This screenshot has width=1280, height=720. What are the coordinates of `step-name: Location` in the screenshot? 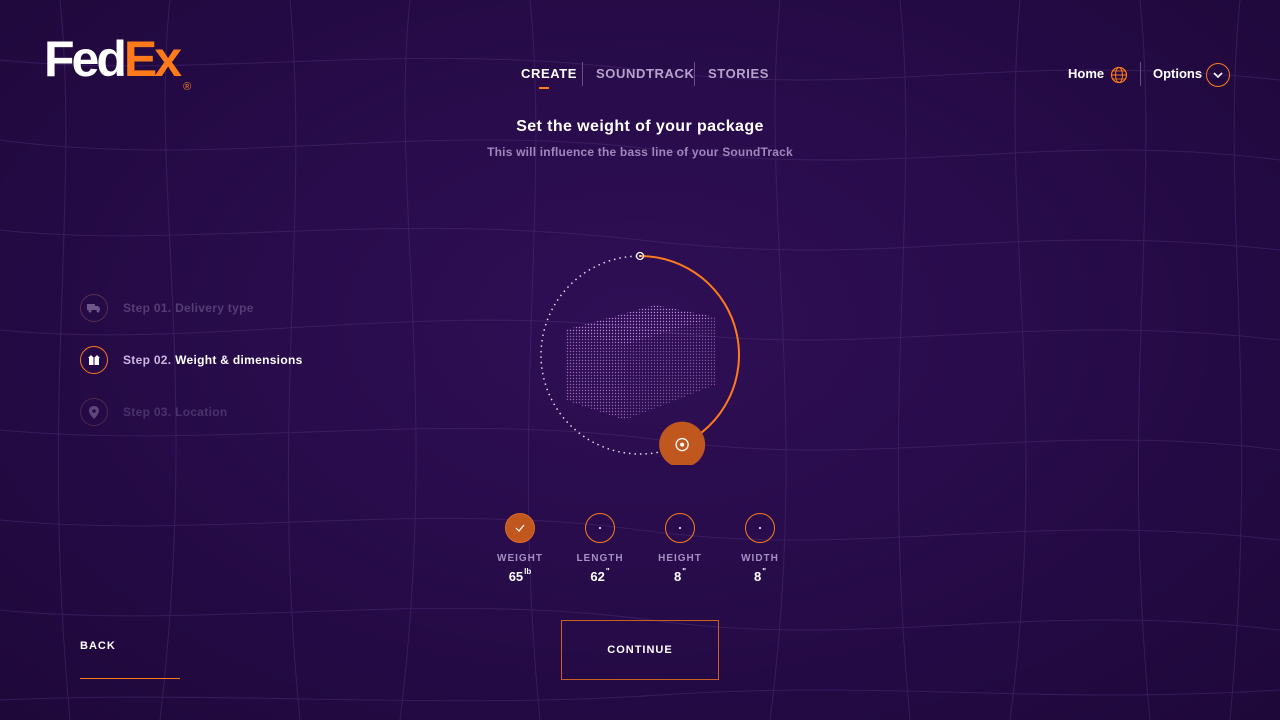 It's located at (201, 412).